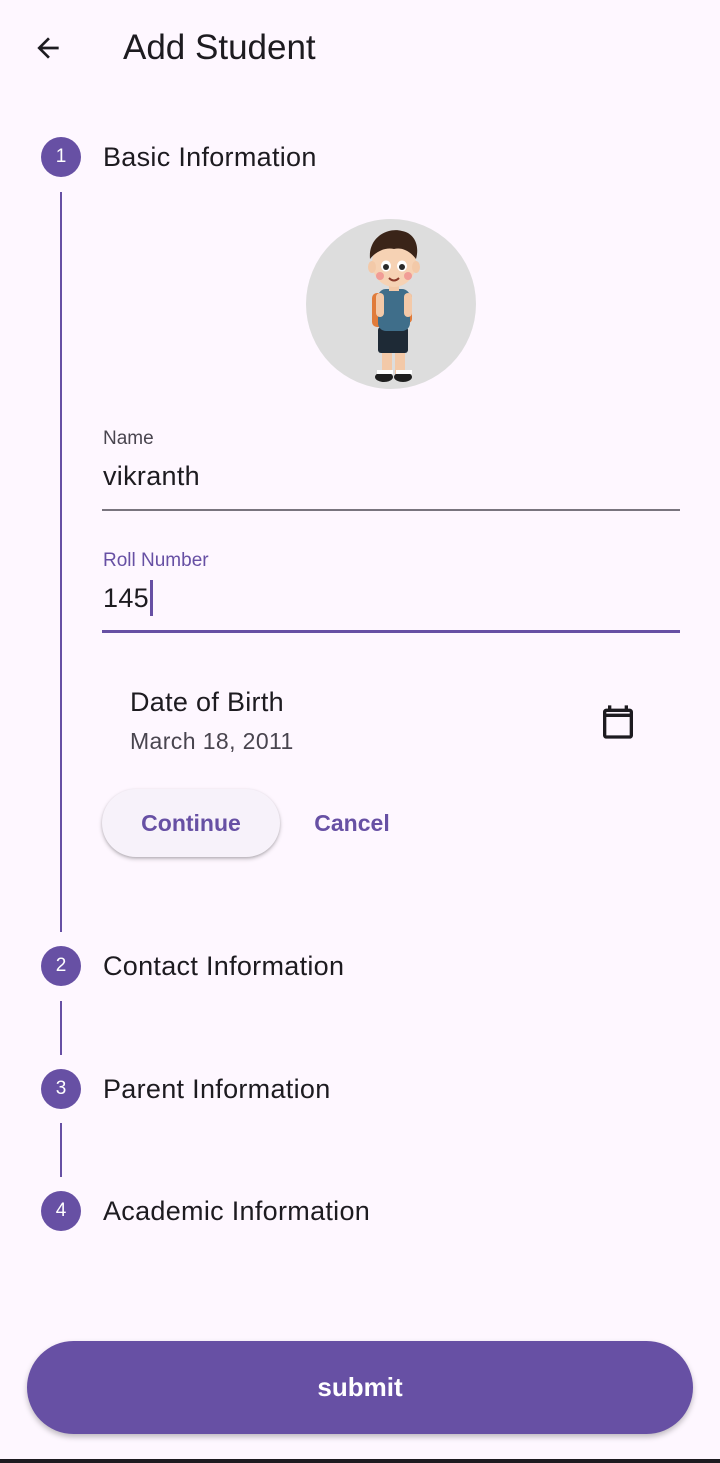 The height and width of the screenshot is (1463, 720). I want to click on step-1-indicator: 1, so click(61, 157).